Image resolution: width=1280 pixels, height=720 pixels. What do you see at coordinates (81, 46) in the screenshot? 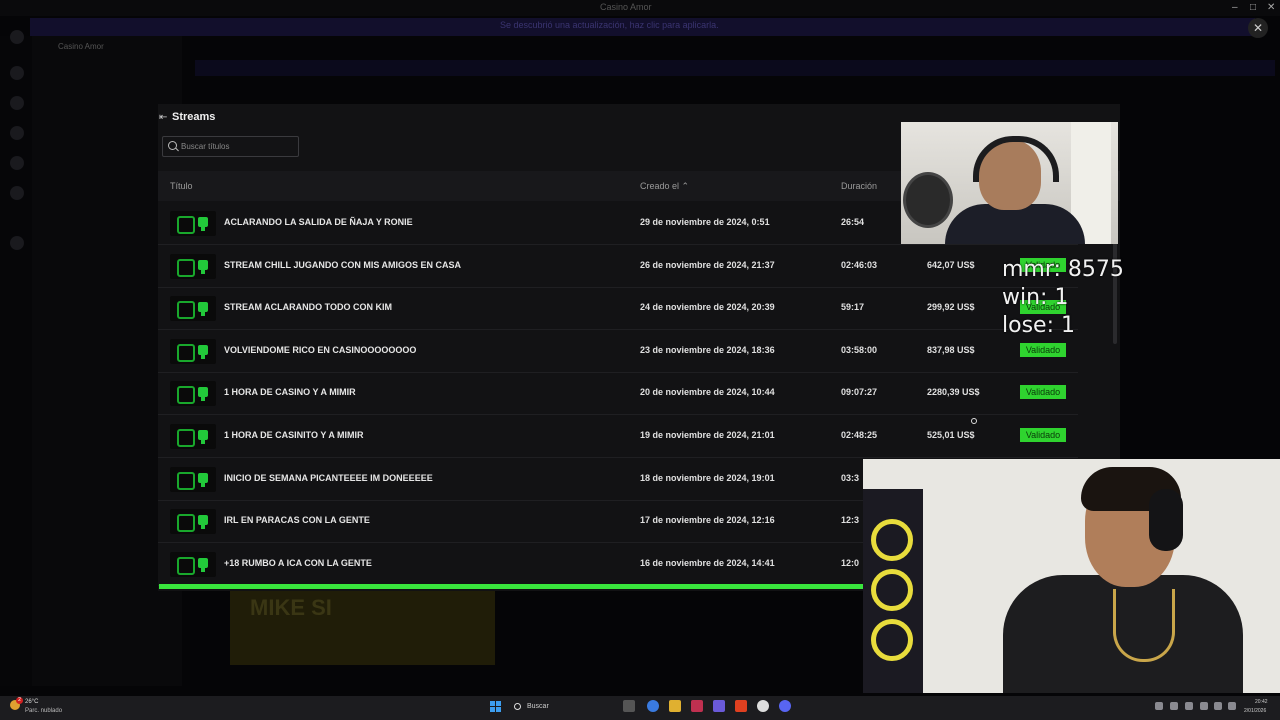
I see `server-name: Casino Amor` at bounding box center [81, 46].